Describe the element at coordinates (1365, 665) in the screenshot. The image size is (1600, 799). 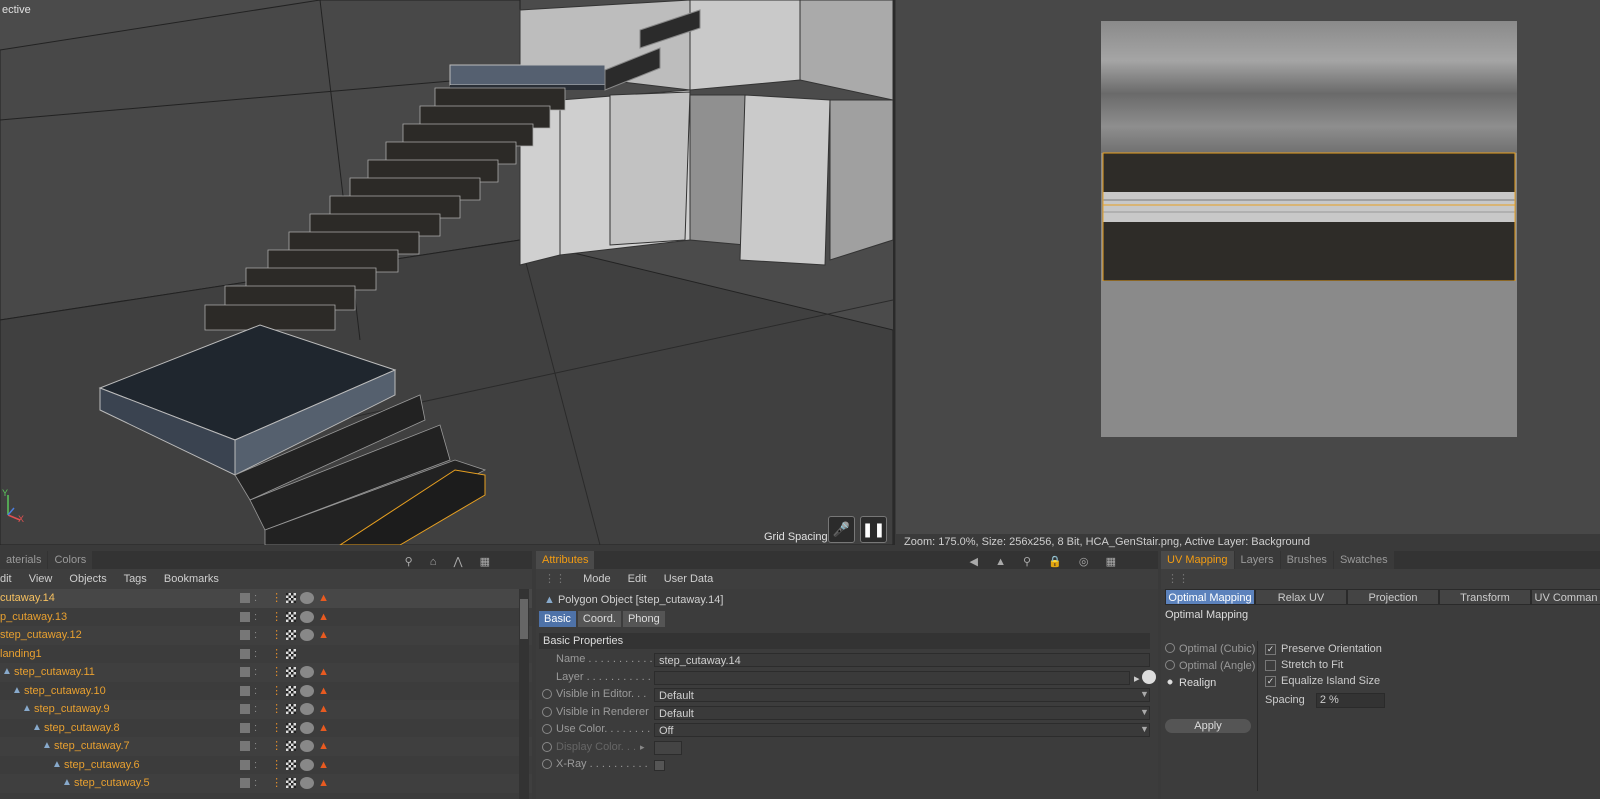
I see `check-stretch-to-fit: Stretch to Fit` at that location.